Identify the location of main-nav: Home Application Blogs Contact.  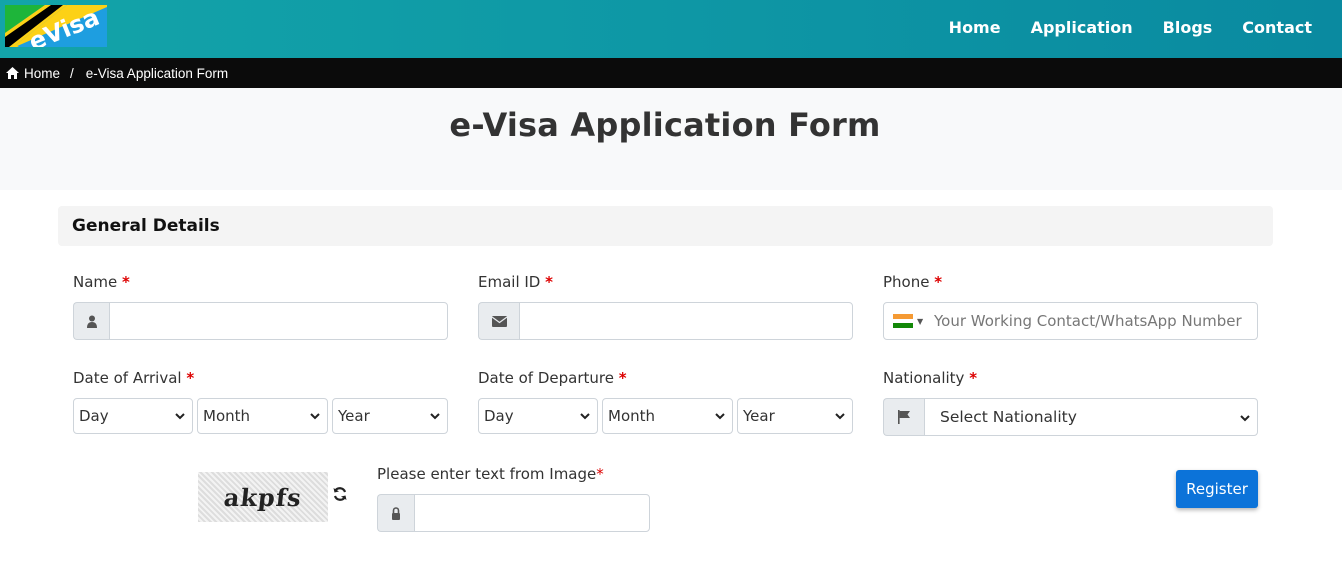
(1130, 27).